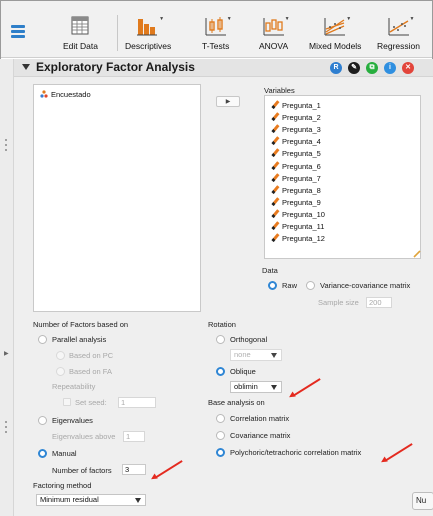 The image size is (433, 516). I want to click on list-item: Pregunta_2, so click(296, 117).